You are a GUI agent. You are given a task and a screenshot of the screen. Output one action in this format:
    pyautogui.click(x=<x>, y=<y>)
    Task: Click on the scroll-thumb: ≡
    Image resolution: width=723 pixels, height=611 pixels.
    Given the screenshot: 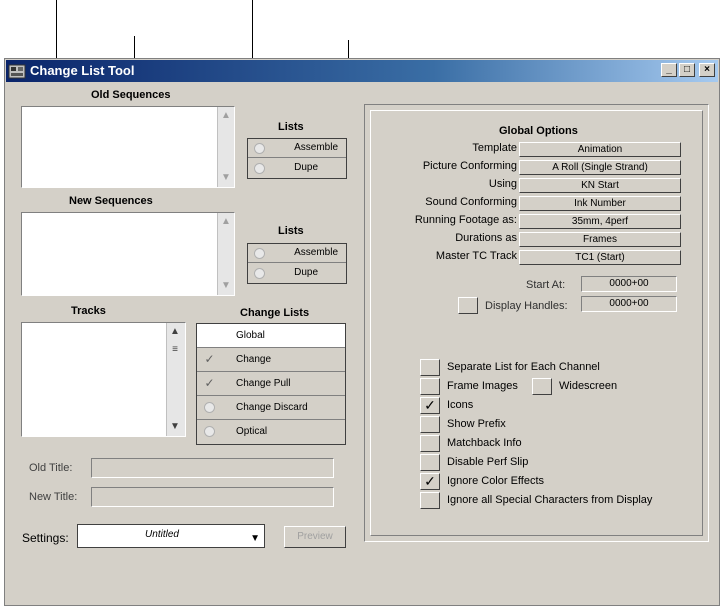 What is the action you would take?
    pyautogui.click(x=175, y=350)
    